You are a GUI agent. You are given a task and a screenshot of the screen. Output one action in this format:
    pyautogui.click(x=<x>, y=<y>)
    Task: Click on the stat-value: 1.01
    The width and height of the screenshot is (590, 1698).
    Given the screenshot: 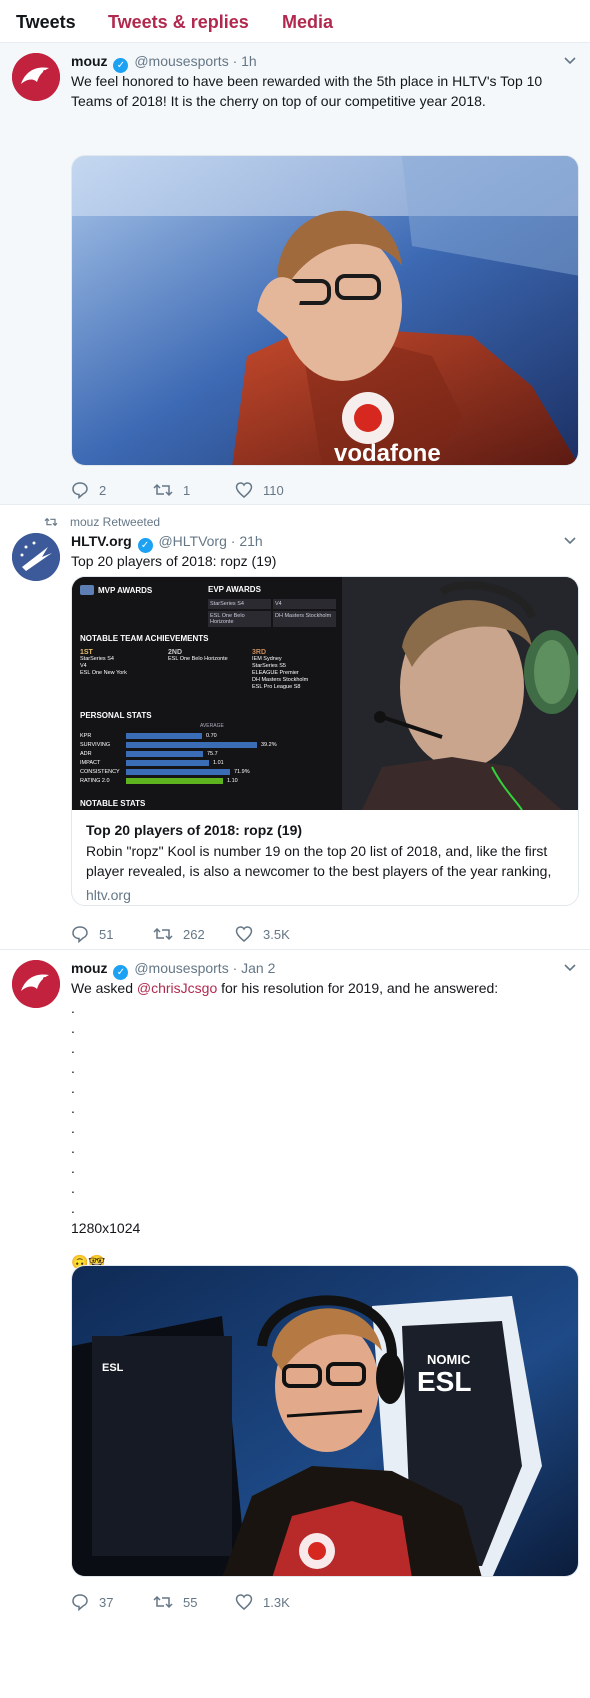 What is the action you would take?
    pyautogui.click(x=218, y=762)
    